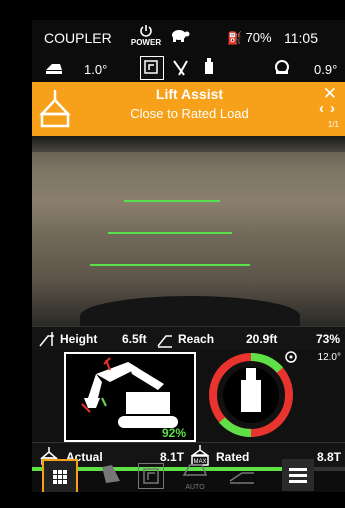 The width and height of the screenshot is (345, 508). What do you see at coordinates (333, 124) in the screenshot?
I see `banner-page-indicator: 1/1` at bounding box center [333, 124].